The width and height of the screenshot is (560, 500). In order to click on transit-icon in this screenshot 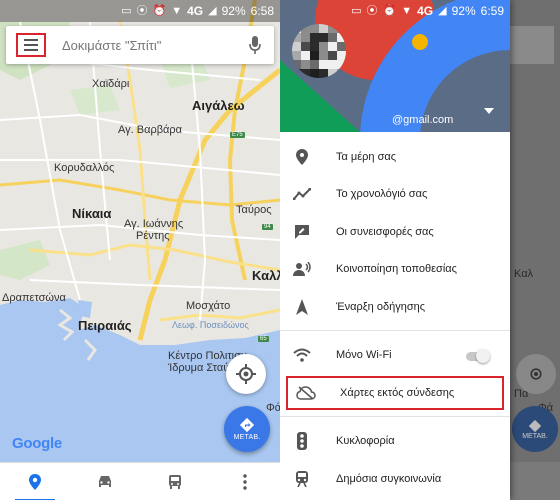, I will do `click(302, 478)`.